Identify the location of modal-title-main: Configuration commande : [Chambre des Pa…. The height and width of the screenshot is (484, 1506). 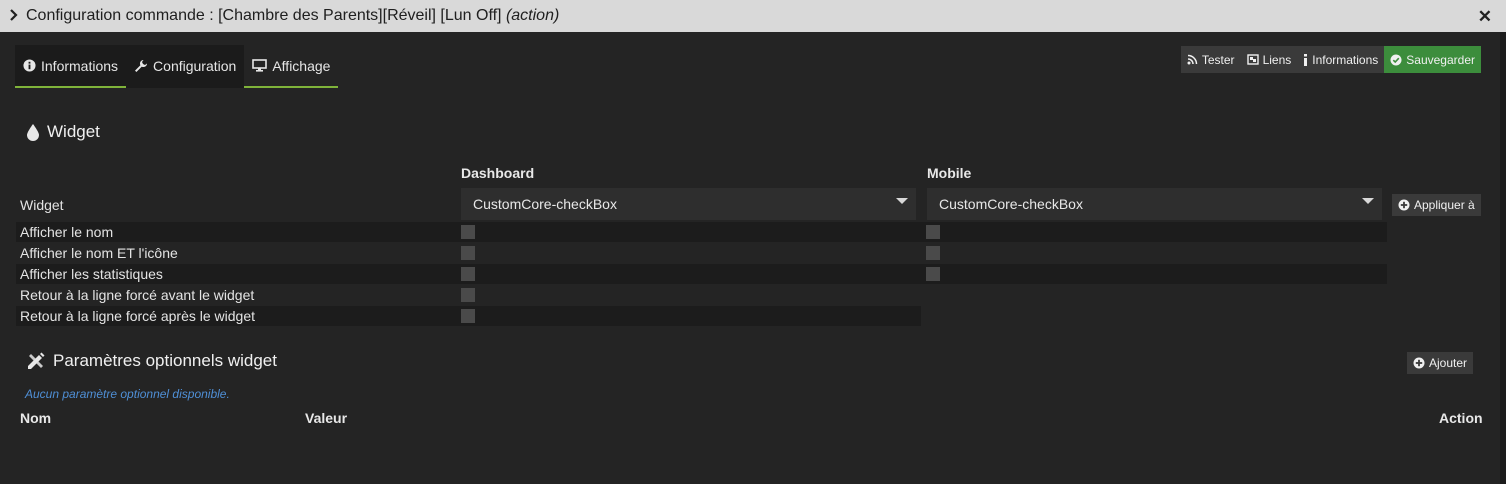
(264, 15).